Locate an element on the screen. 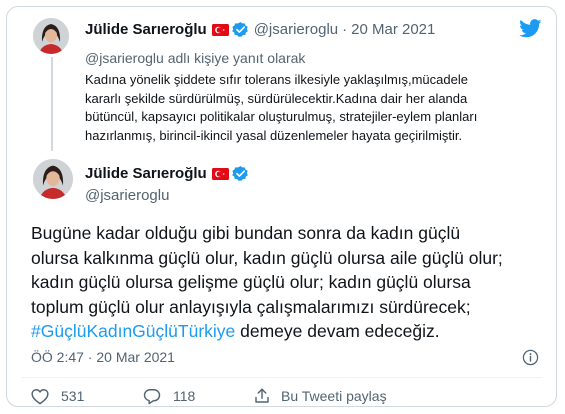 The width and height of the screenshot is (565, 414). thread-connector-line is located at coordinates (52, 104).